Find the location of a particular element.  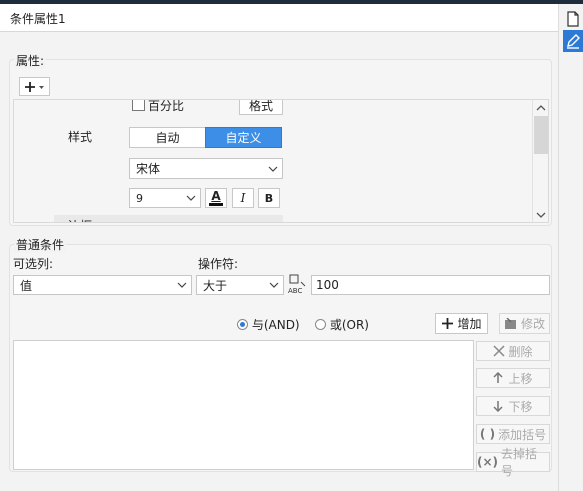

properties-label: 属性: is located at coordinates (30, 60).